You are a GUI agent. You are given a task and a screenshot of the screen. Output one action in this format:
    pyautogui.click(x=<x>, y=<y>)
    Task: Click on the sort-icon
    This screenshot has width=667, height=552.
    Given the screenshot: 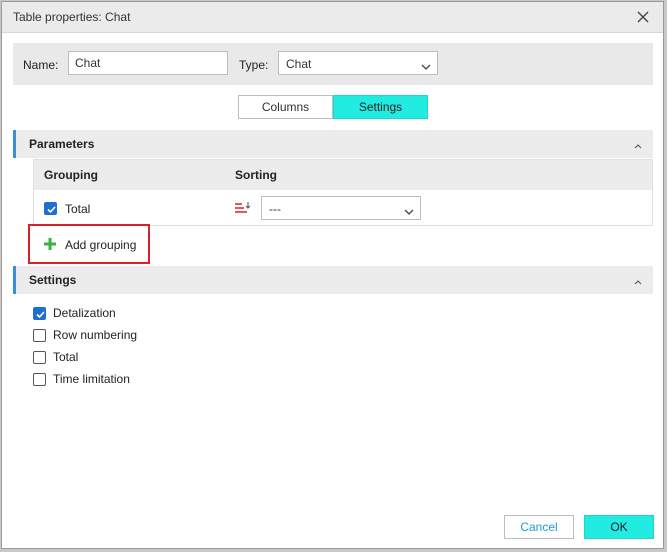 What is the action you would take?
    pyautogui.click(x=243, y=208)
    